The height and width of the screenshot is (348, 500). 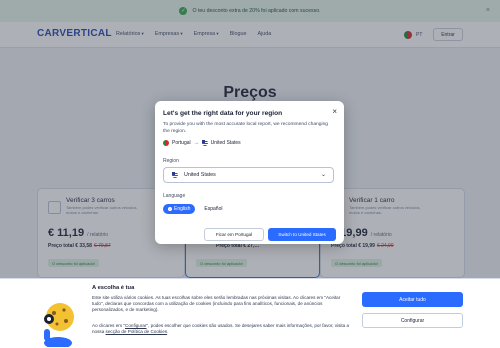 What do you see at coordinates (234, 234) in the screenshot?
I see `stay-in-portugal-button: Ficar em Portugal` at bounding box center [234, 234].